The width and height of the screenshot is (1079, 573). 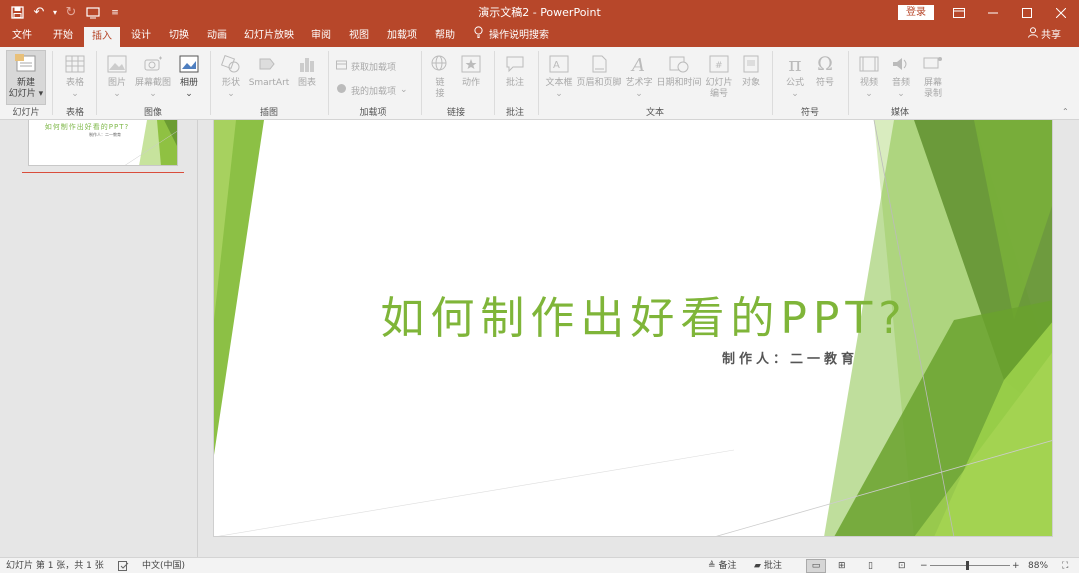 What do you see at coordinates (153, 73) in the screenshot?
I see `screenshot-button: 屏幕截图 ⌄` at bounding box center [153, 73].